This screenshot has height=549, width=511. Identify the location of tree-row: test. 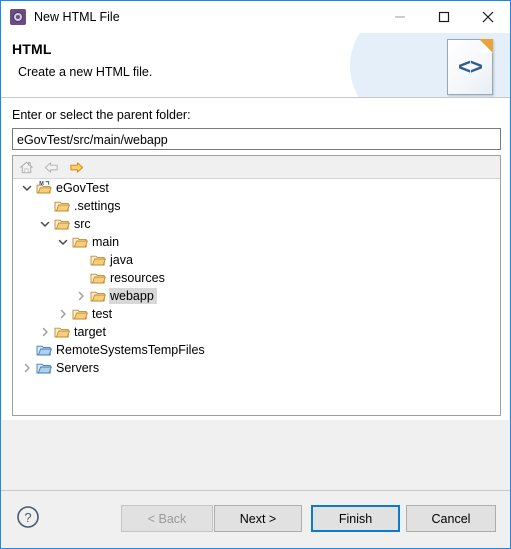
(256, 314).